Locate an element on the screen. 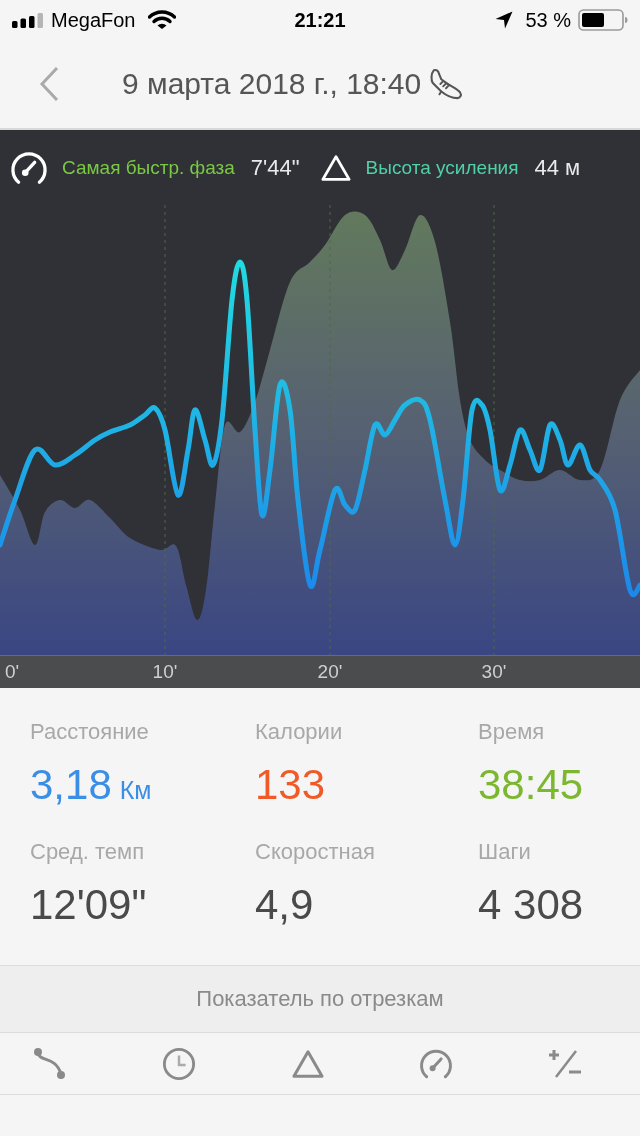 This screenshot has height=1136, width=640. clock-icon is located at coordinates (178, 1063).